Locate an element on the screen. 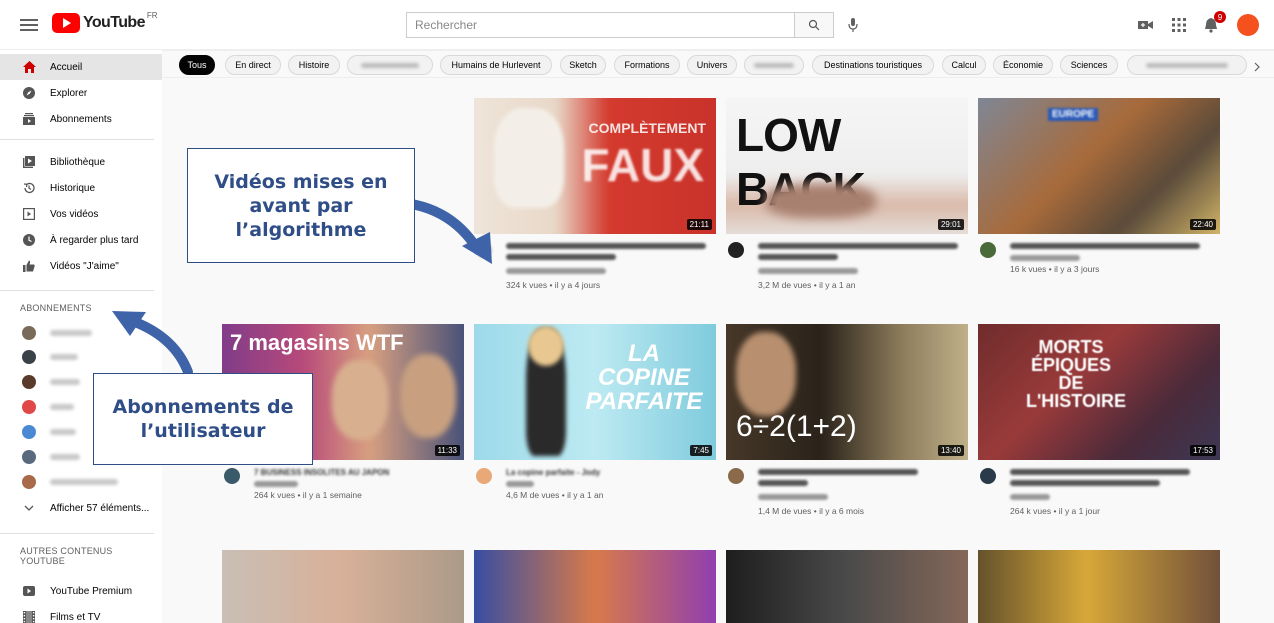 This screenshot has width=1274, height=623. other-content-heading: AUTRES CONTENUS YOUTUBE is located at coordinates (66, 556).